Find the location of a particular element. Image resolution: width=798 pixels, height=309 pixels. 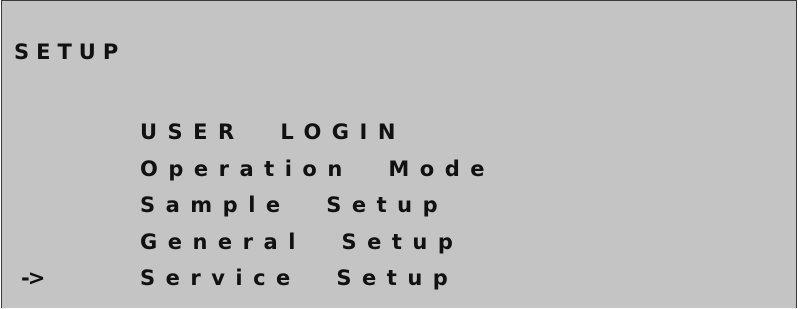

menu-item-label: Sample Setup is located at coordinates (294, 205).